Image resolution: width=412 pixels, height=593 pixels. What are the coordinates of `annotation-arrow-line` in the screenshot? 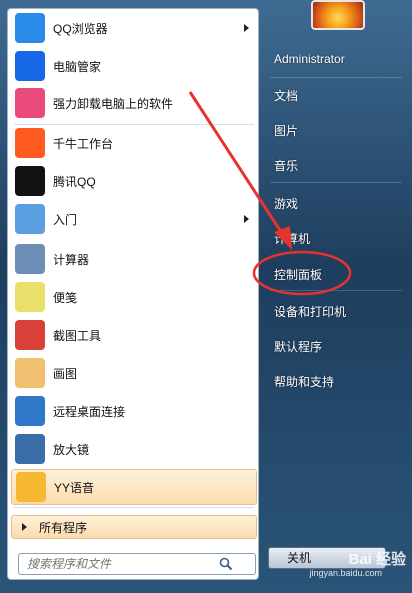 It's located at (237, 165).